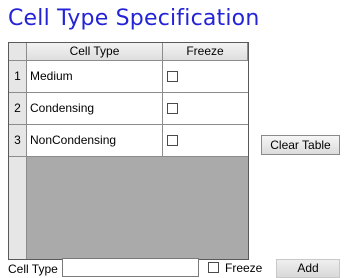 Image resolution: width=346 pixels, height=278 pixels. Describe the element at coordinates (244, 268) in the screenshot. I see `freeze-label: Freeze` at that location.